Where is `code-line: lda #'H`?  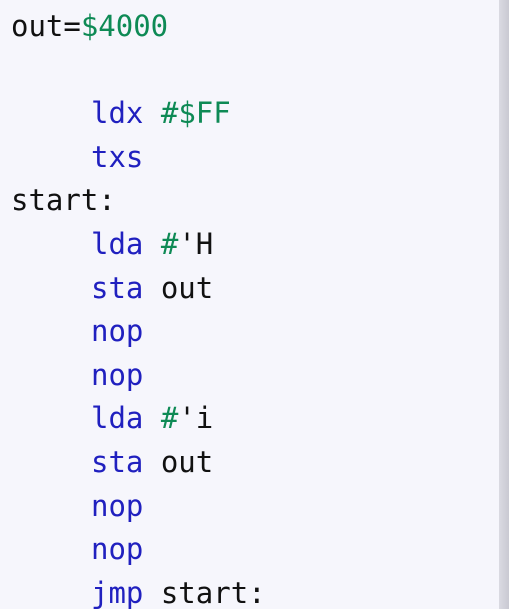 code-line: lda #'H is located at coordinates (138, 245).